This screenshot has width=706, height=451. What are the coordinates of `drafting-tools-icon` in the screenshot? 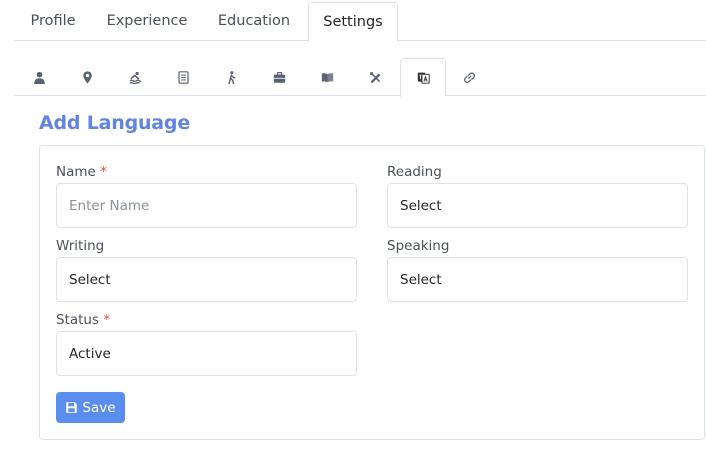 It's located at (374, 77).